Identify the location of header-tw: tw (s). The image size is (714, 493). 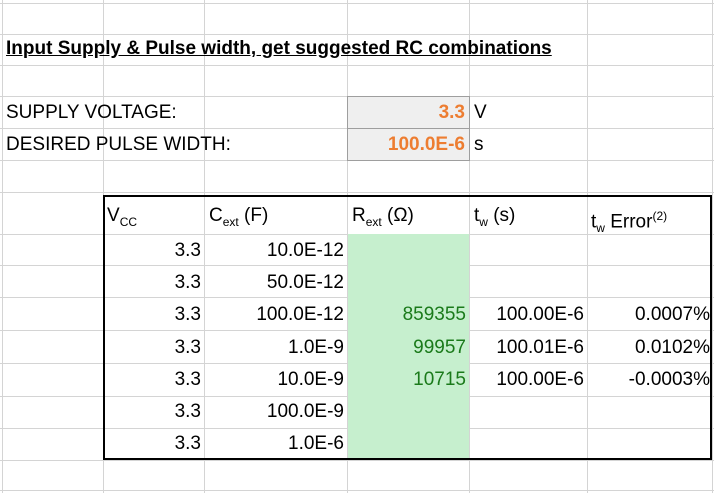
(495, 217).